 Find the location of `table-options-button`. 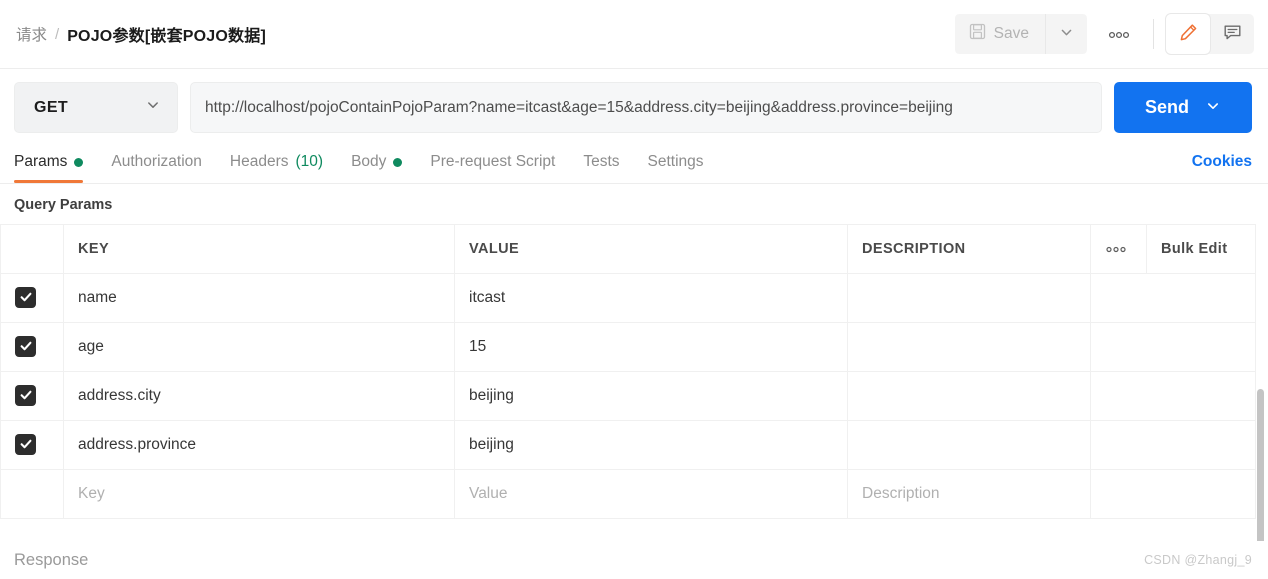

table-options-button is located at coordinates (1118, 249).